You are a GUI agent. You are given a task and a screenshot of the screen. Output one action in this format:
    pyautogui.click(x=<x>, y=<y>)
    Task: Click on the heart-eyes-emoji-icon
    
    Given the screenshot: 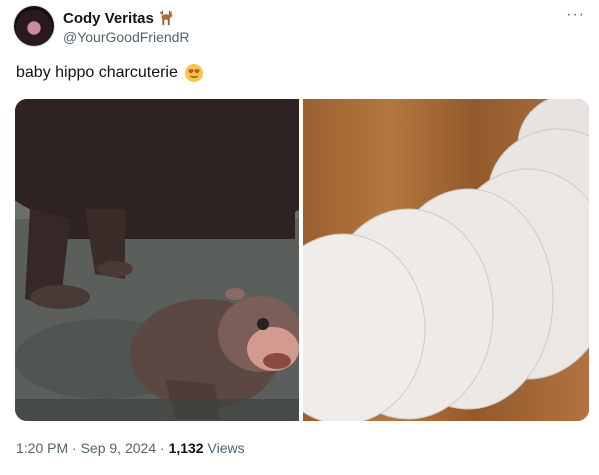 What is the action you would take?
    pyautogui.click(x=193, y=73)
    